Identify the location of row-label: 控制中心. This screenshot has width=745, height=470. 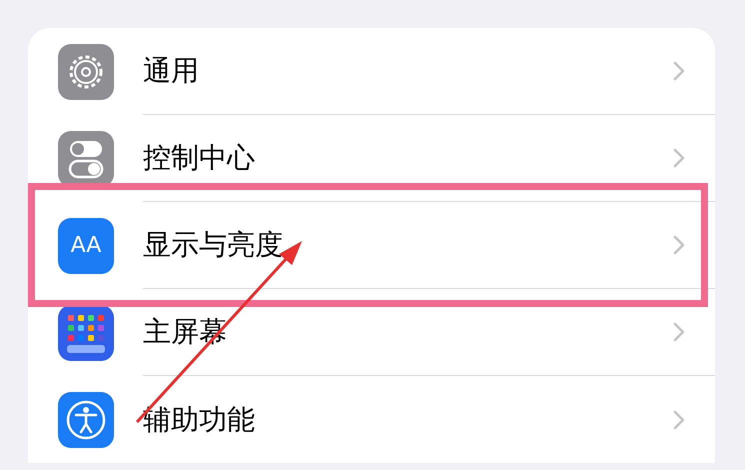
(199, 158).